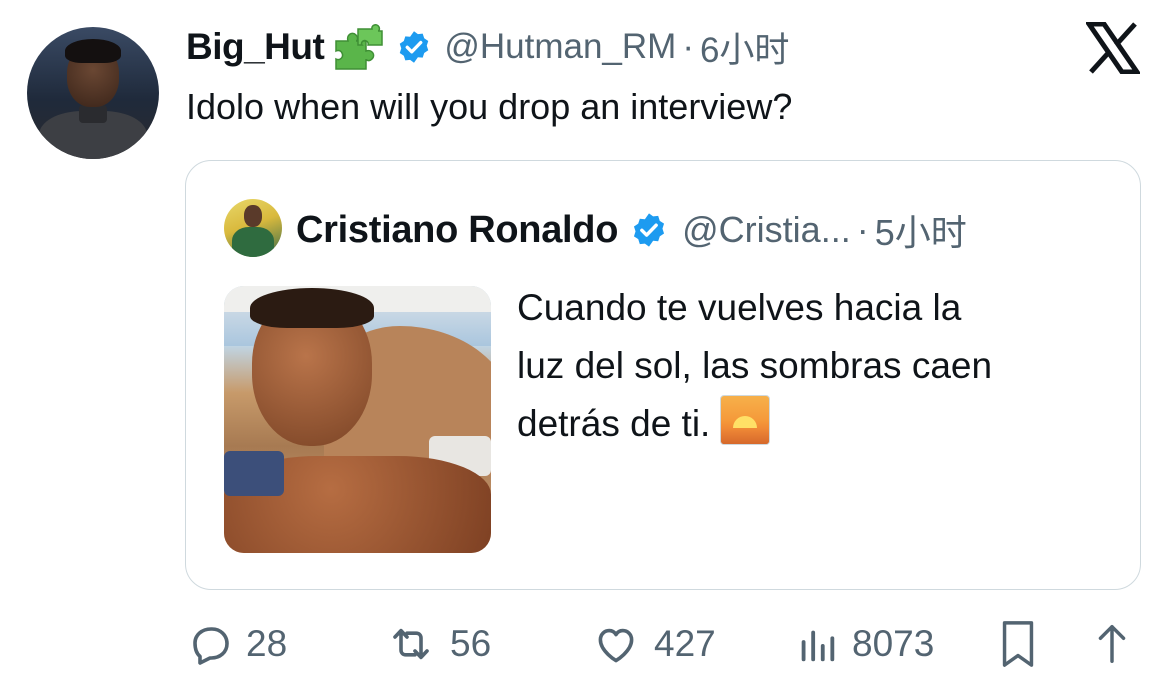 This screenshot has height=696, width=1170. I want to click on quoted-text-line-last: detrás de ti., so click(754, 424).